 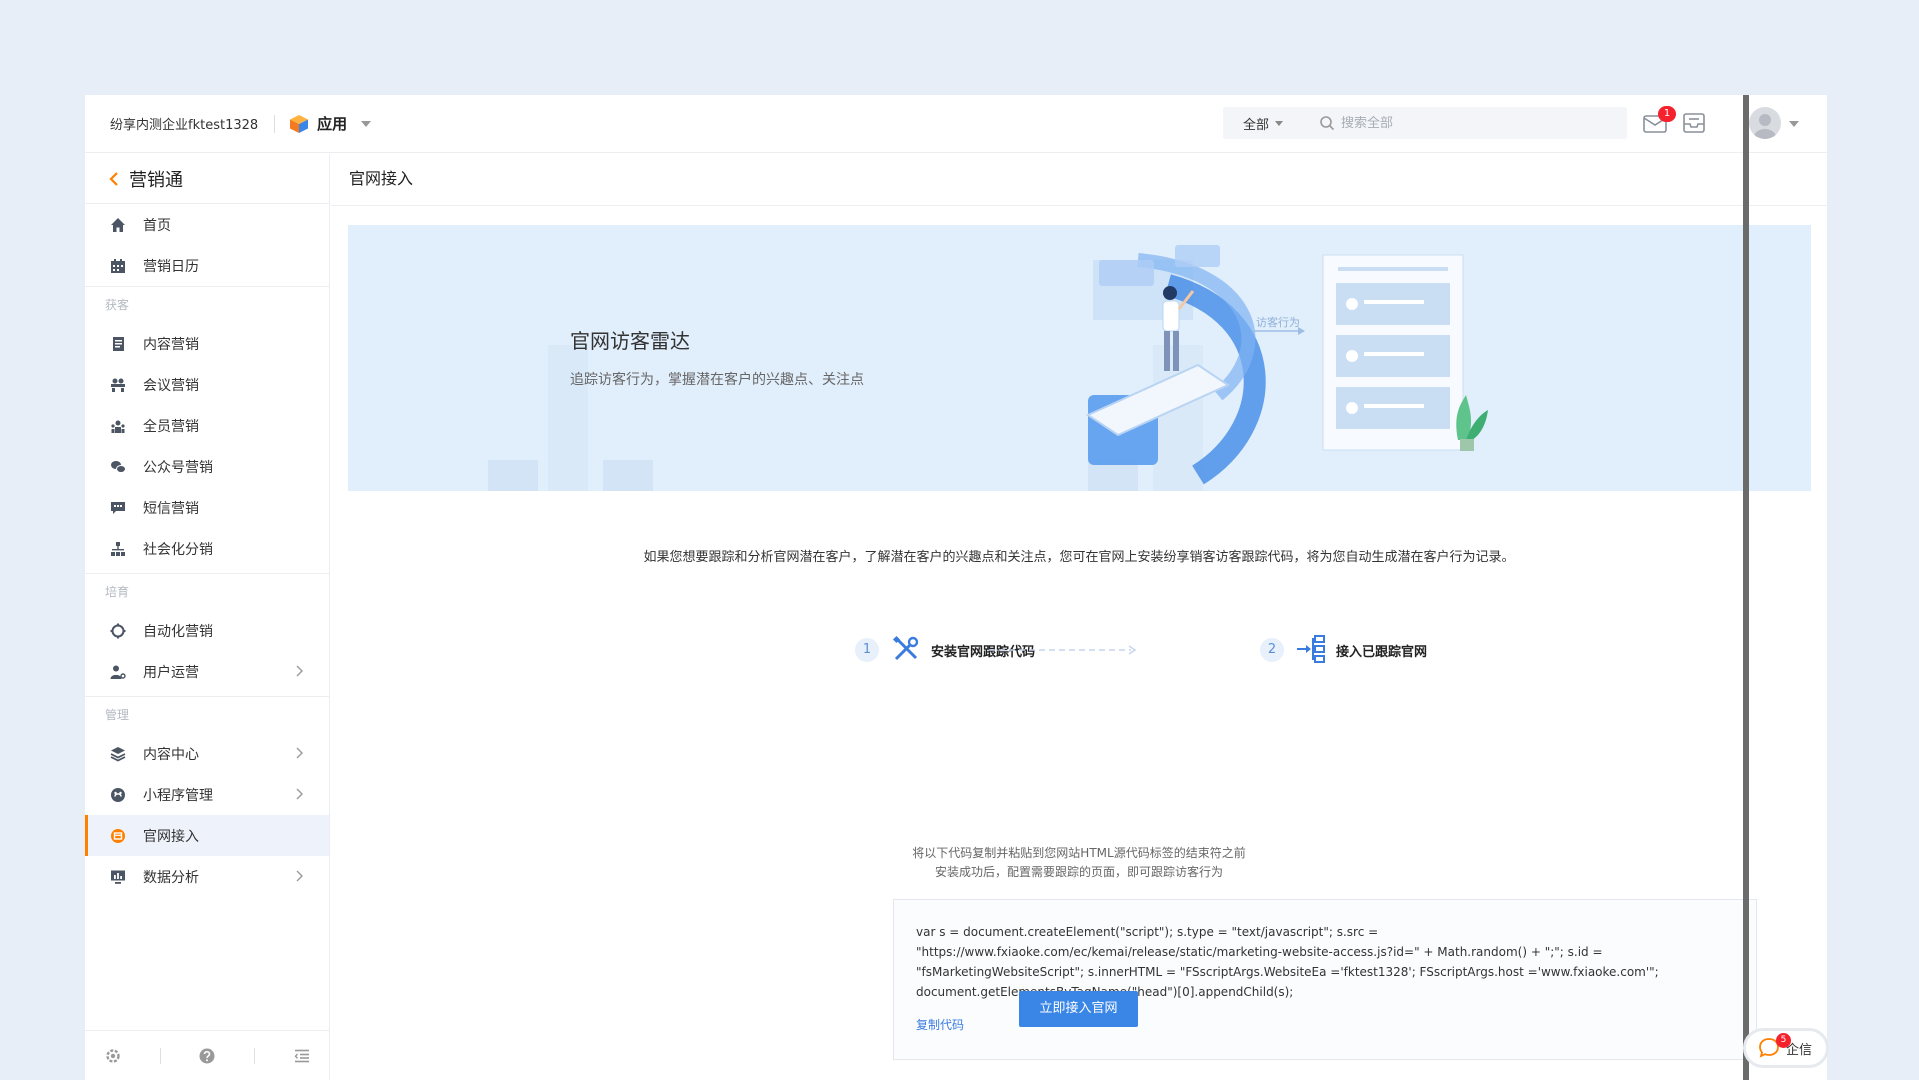 I want to click on search-input, so click(x=1471, y=123).